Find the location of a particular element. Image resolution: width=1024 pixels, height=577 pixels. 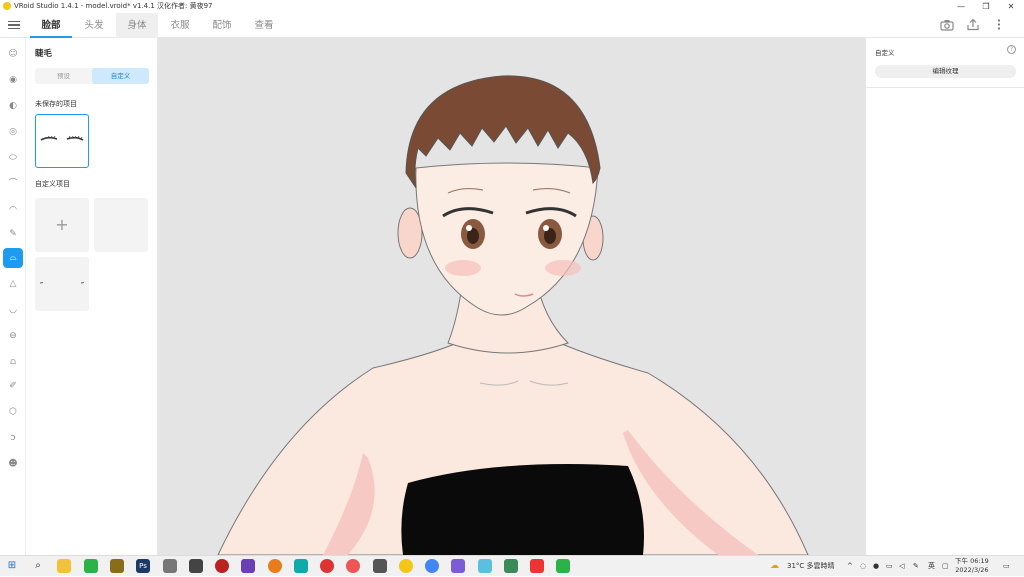

category-icon-column: ☺ ◉ ◐ ◎ ⬭ ⌒ ◠ ✎ ⌓ △ ◡ ⊖ ⩍ ✐ ⬡ ↄ ☻ is located at coordinates (13, 296).